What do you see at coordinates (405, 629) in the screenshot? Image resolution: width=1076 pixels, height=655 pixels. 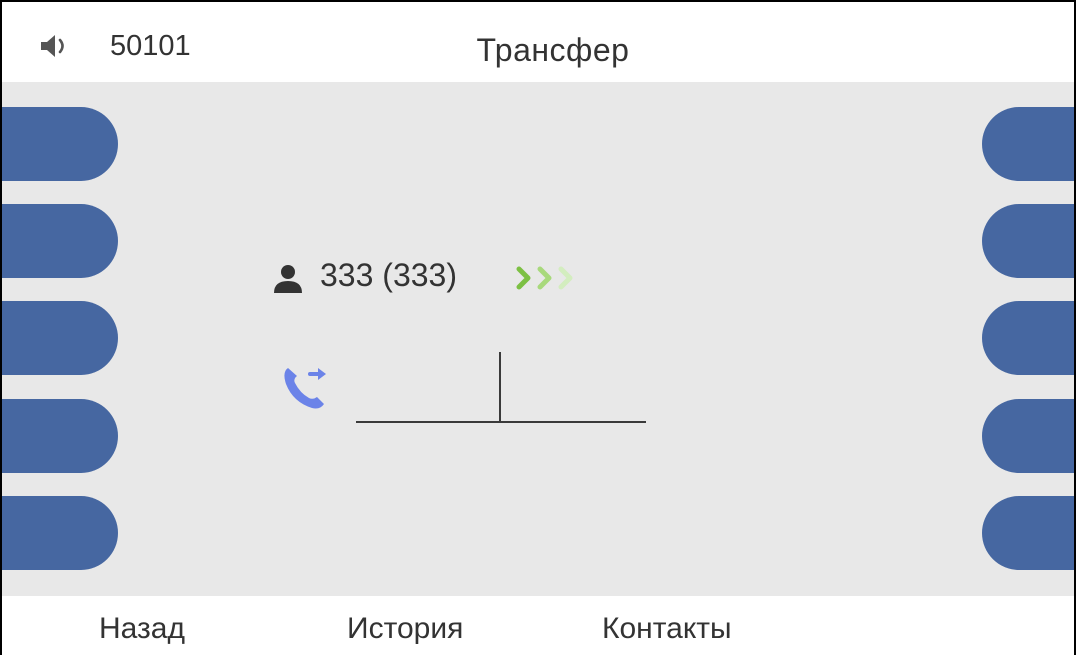 I see `history-softkey: История` at bounding box center [405, 629].